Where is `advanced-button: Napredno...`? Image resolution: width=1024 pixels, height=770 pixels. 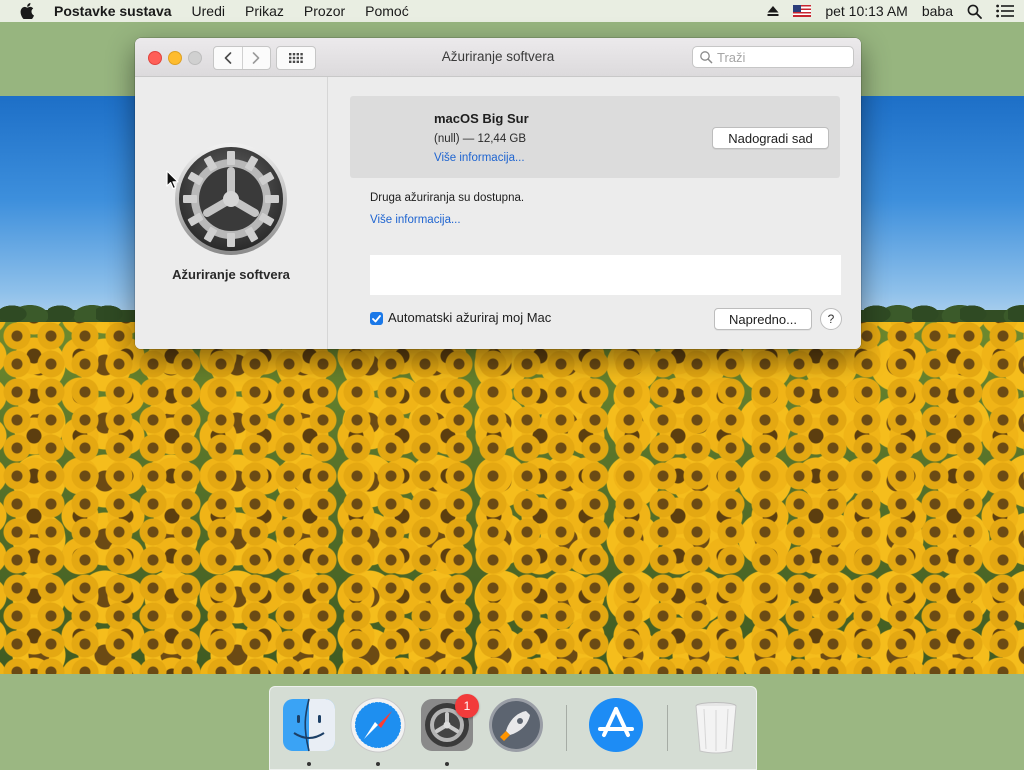 advanced-button: Napredno... is located at coordinates (763, 319).